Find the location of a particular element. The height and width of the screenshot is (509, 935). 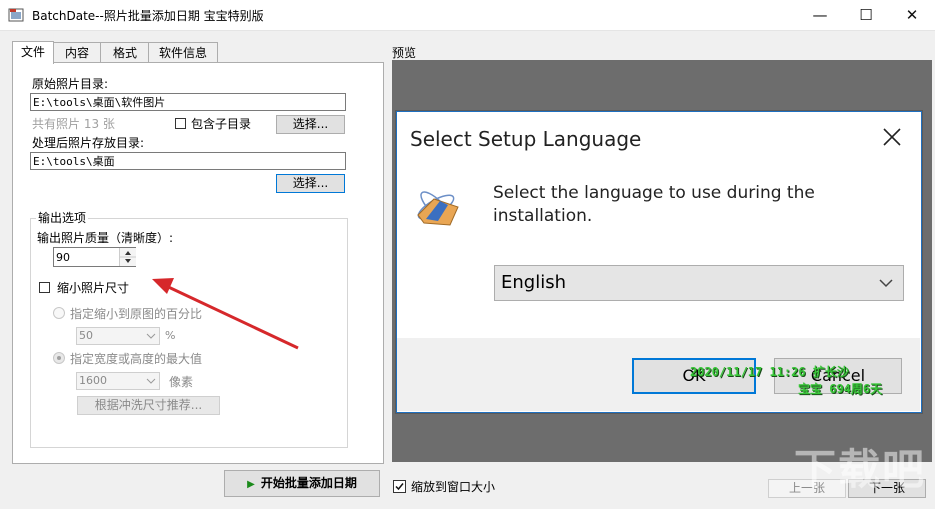

percent-value: 50 is located at coordinates (86, 335).